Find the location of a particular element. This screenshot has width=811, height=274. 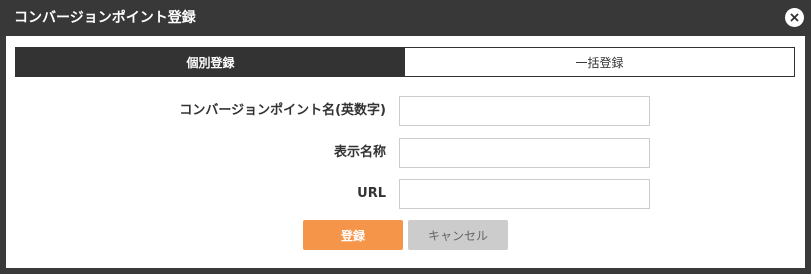

cancel-button: キャンセル is located at coordinates (458, 235).